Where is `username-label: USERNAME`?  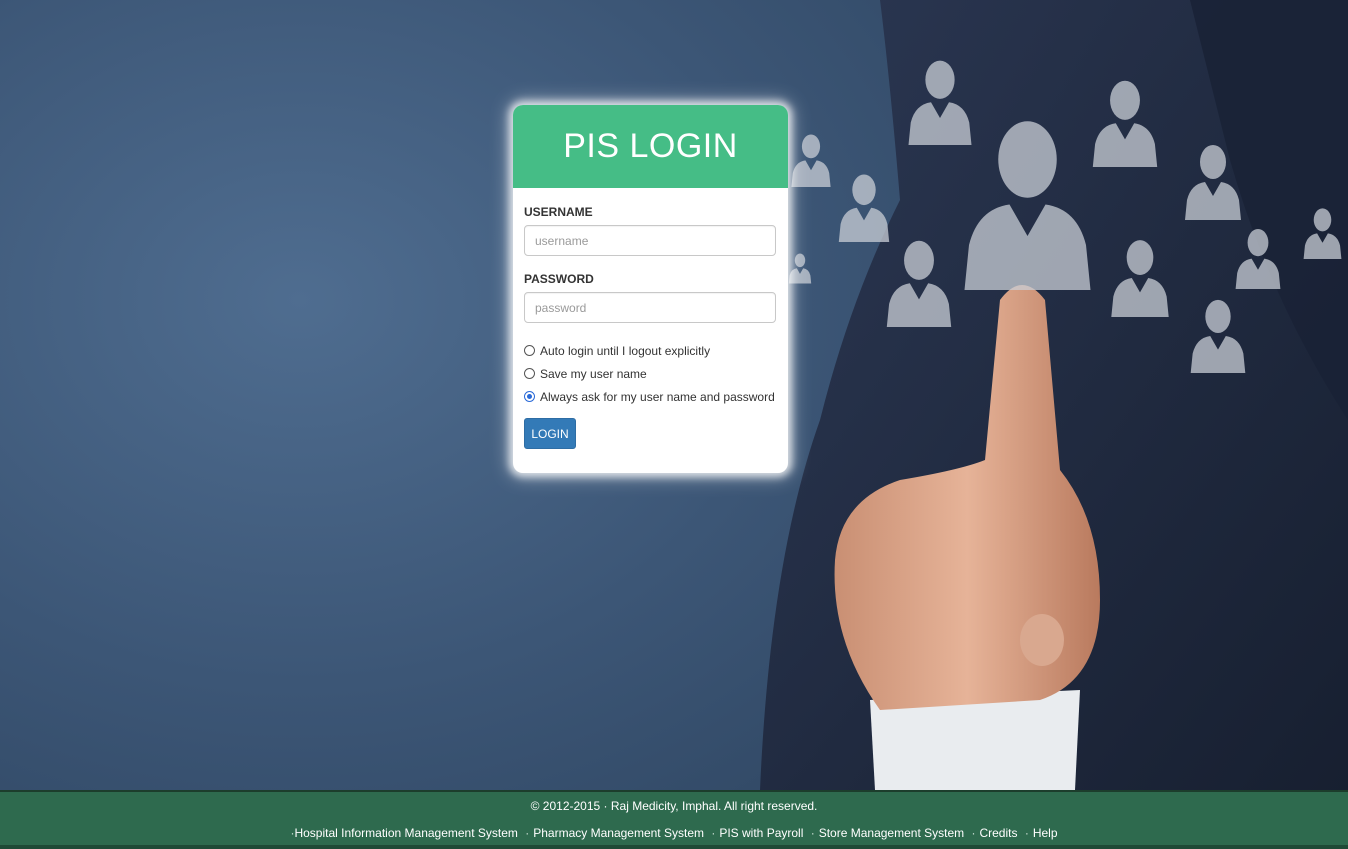 username-label: USERNAME is located at coordinates (558, 212).